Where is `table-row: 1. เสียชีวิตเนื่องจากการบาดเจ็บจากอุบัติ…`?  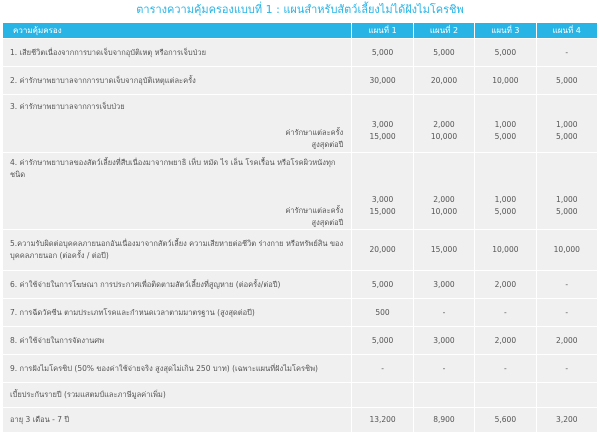
table-row: 1. เสียชีวิตเนื่องจากการบาดเจ็บจากอุบัติ… is located at coordinates (300, 52).